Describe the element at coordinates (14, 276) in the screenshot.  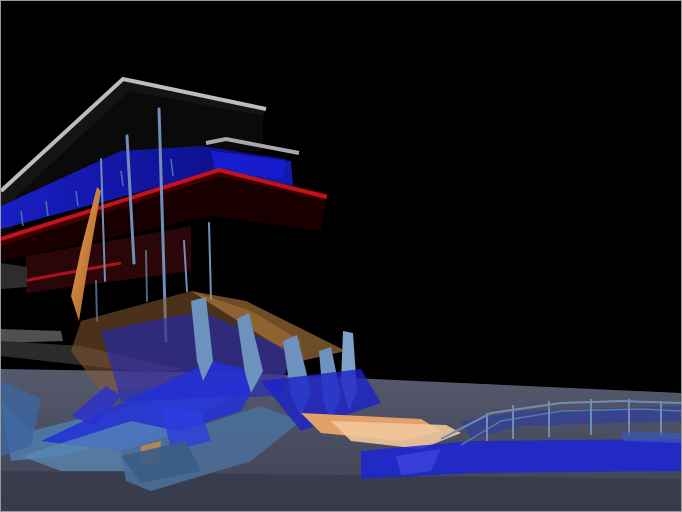
I see `left-ledge` at that location.